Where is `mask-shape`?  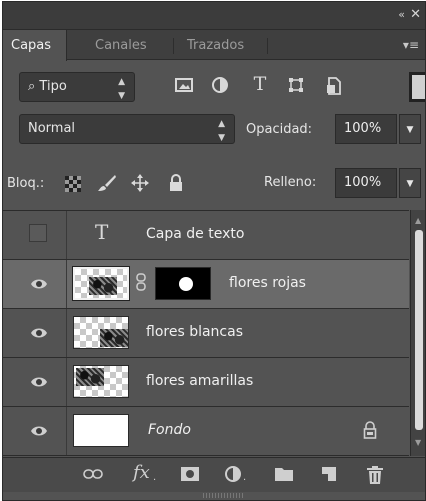
mask-shape is located at coordinates (186, 284).